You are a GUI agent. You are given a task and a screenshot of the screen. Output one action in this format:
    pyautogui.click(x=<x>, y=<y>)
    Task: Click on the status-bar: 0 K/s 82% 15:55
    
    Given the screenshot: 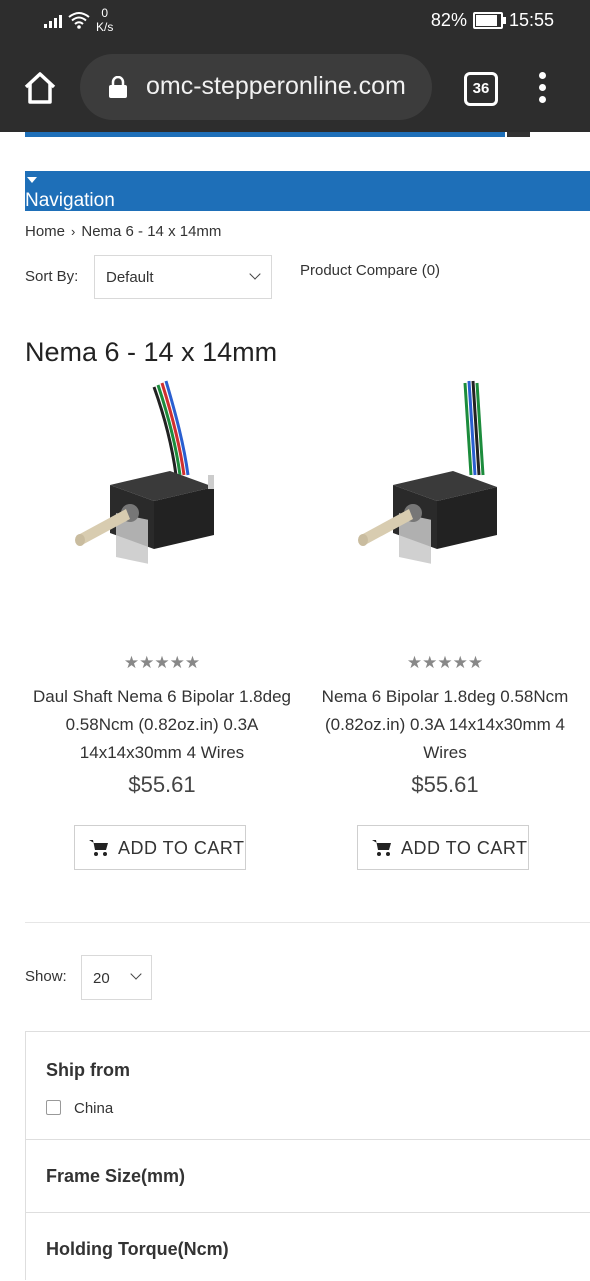 What is the action you would take?
    pyautogui.click(x=295, y=22)
    